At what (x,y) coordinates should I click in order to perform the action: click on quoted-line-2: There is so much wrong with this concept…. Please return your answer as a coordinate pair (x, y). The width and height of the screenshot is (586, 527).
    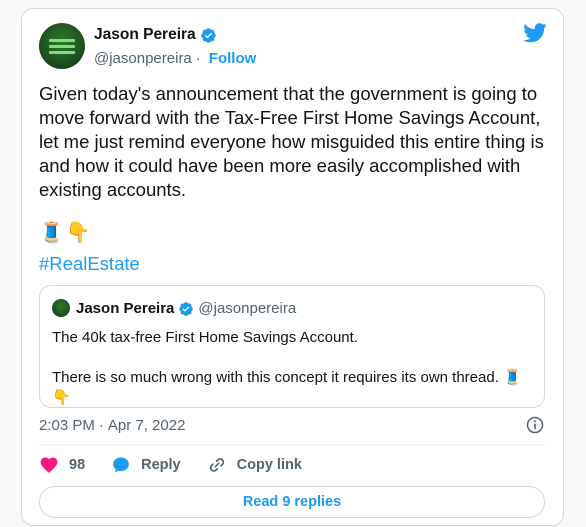
    Looking at the image, I should click on (287, 387).